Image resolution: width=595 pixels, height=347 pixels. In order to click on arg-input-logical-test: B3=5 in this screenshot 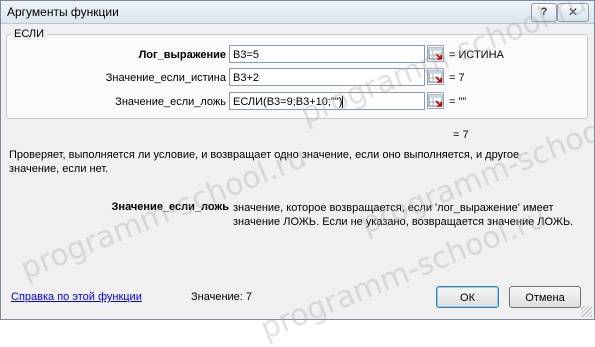, I will do `click(327, 54)`.